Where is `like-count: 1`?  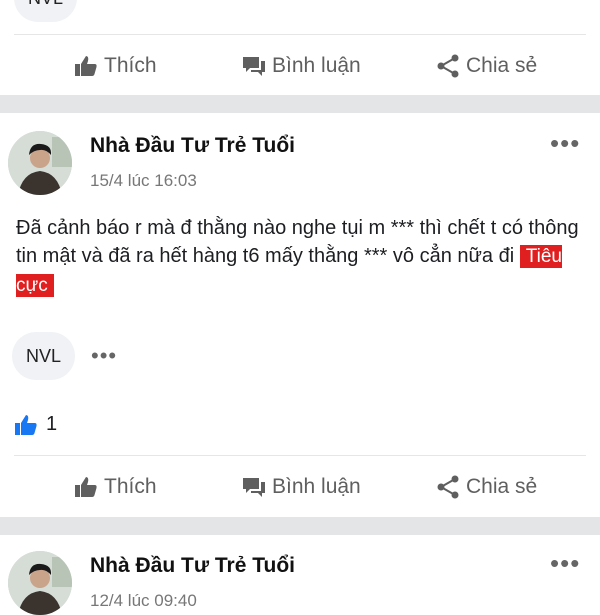
like-count: 1 is located at coordinates (35, 424).